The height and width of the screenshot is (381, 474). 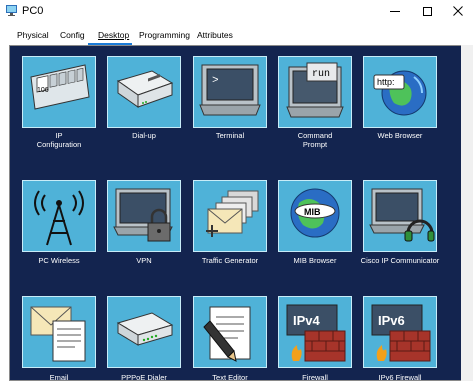 I want to click on app-firewall: IPv4, so click(x=315, y=332).